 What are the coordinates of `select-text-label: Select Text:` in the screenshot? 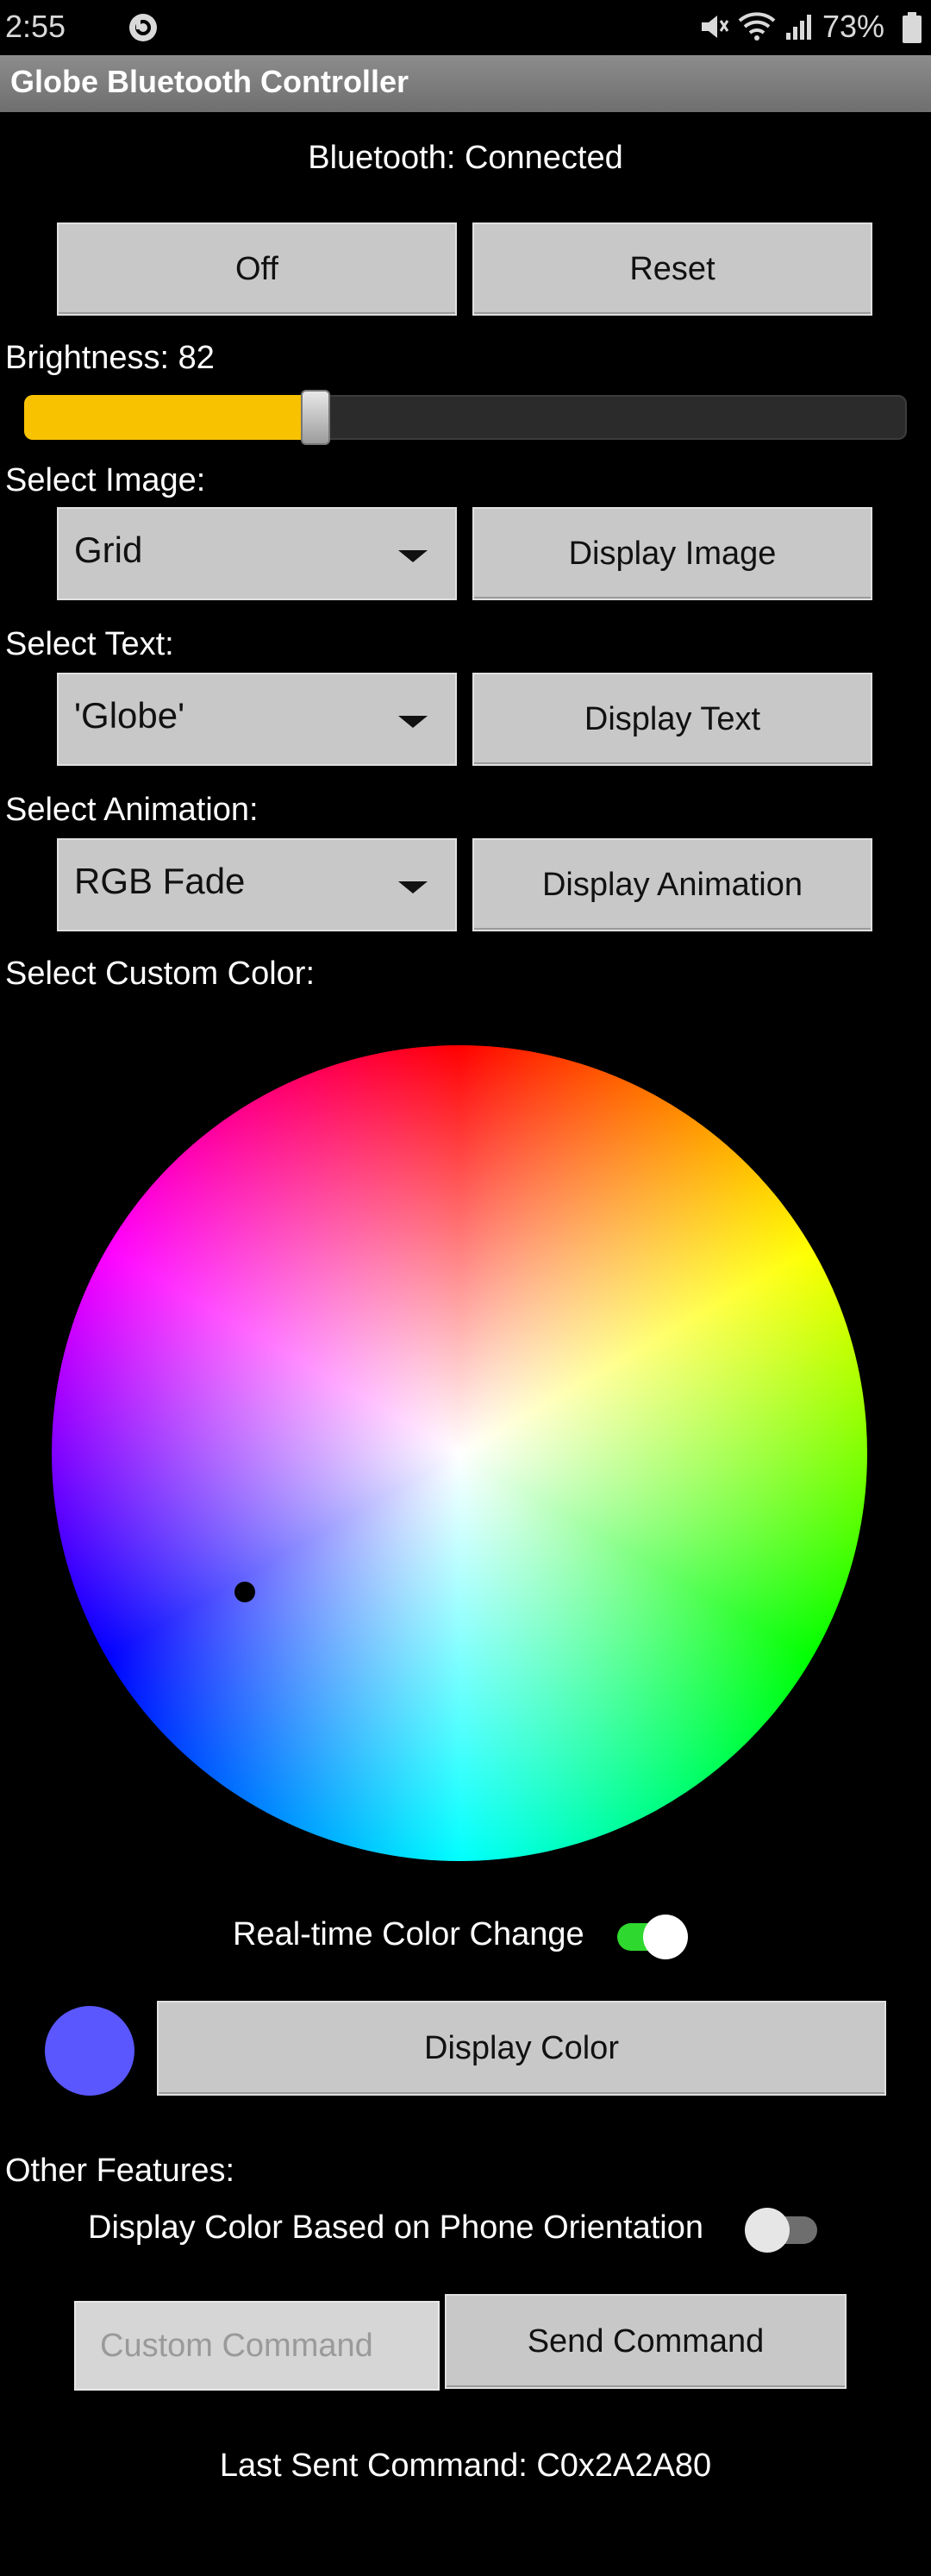 It's located at (89, 644).